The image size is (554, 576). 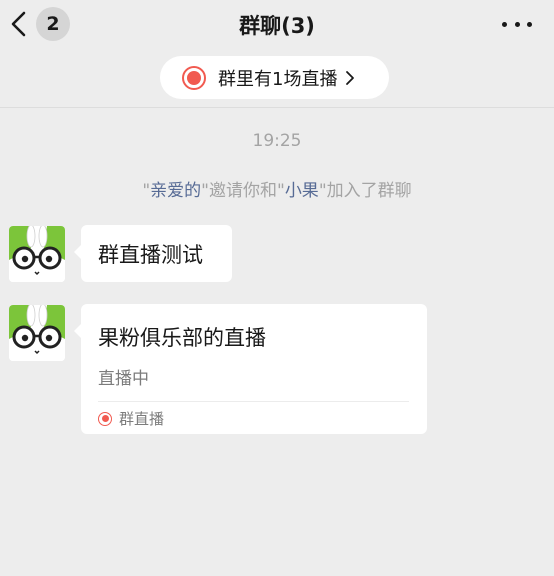 I want to click on message-bubble: 群直播测试, so click(x=153, y=253).